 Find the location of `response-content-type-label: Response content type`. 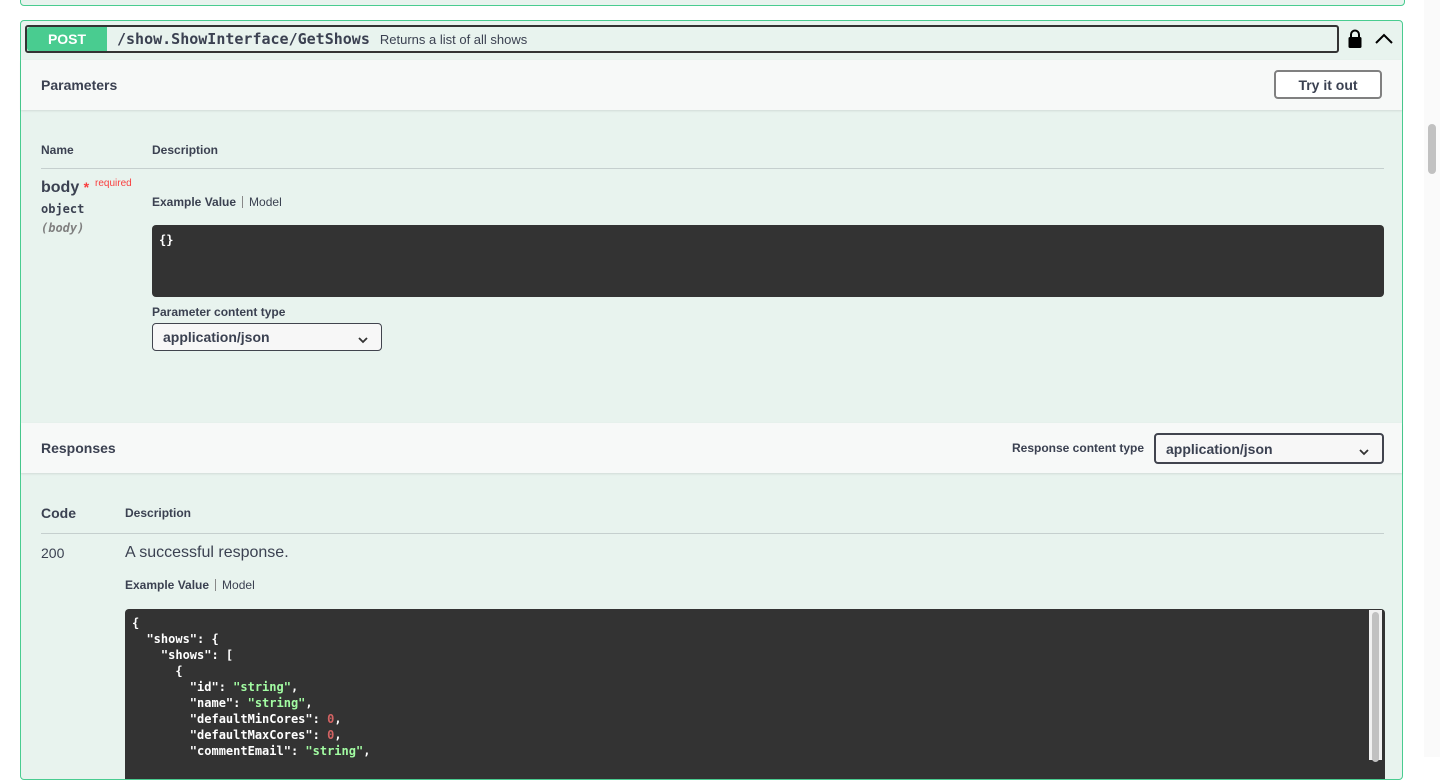

response-content-type-label: Response content type is located at coordinates (1078, 448).